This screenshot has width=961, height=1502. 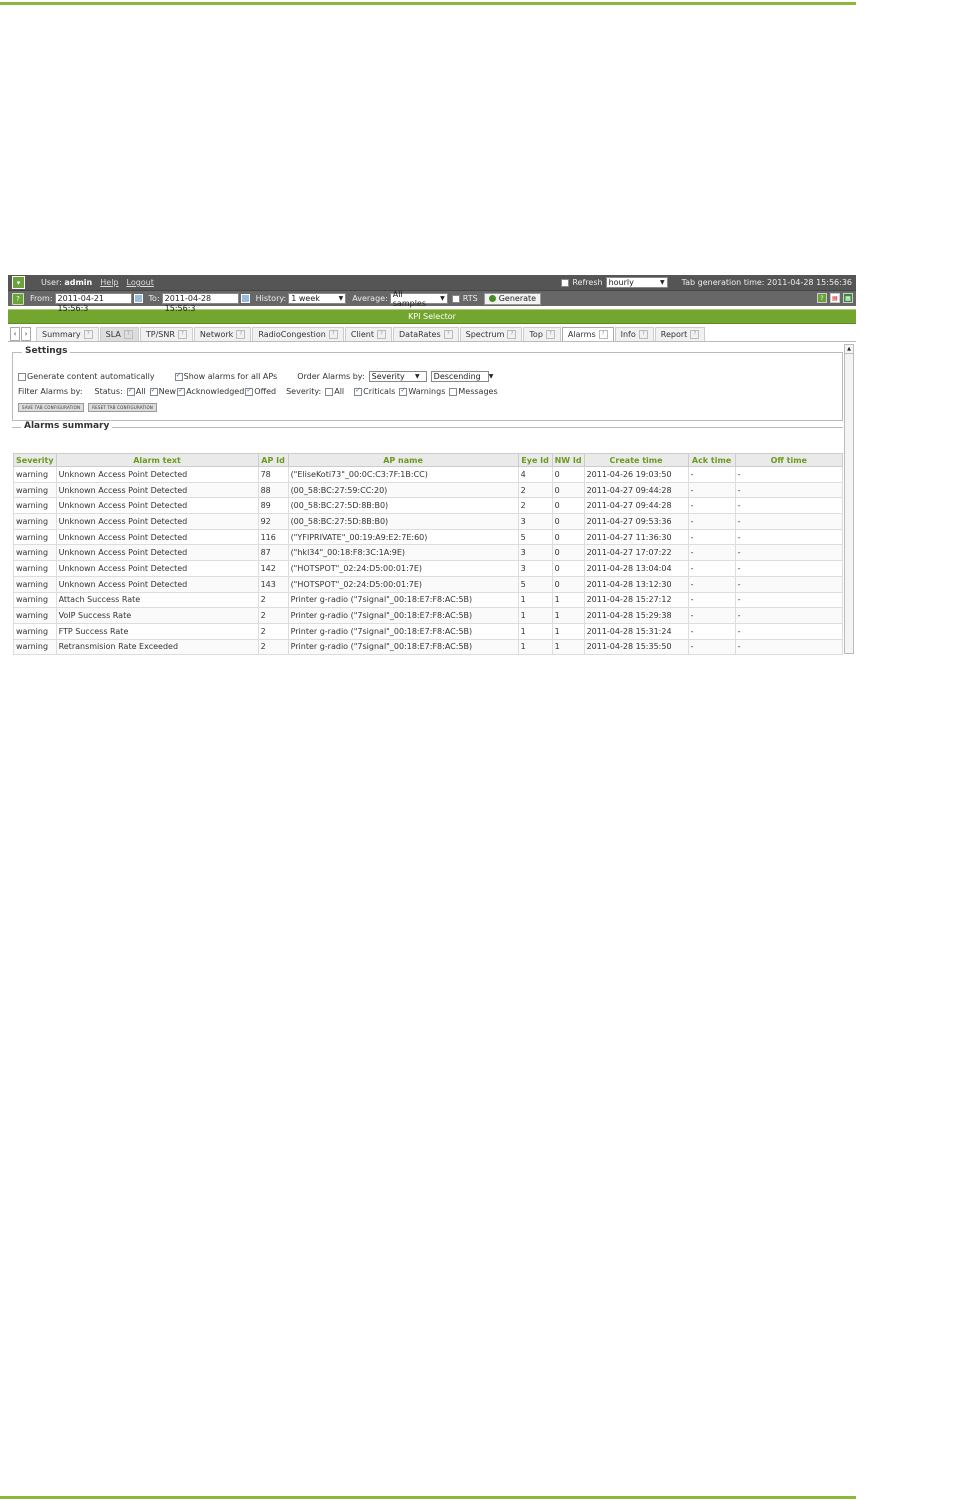 What do you see at coordinates (491, 334) in the screenshot?
I see `tab-spectrum: Spectrum?` at bounding box center [491, 334].